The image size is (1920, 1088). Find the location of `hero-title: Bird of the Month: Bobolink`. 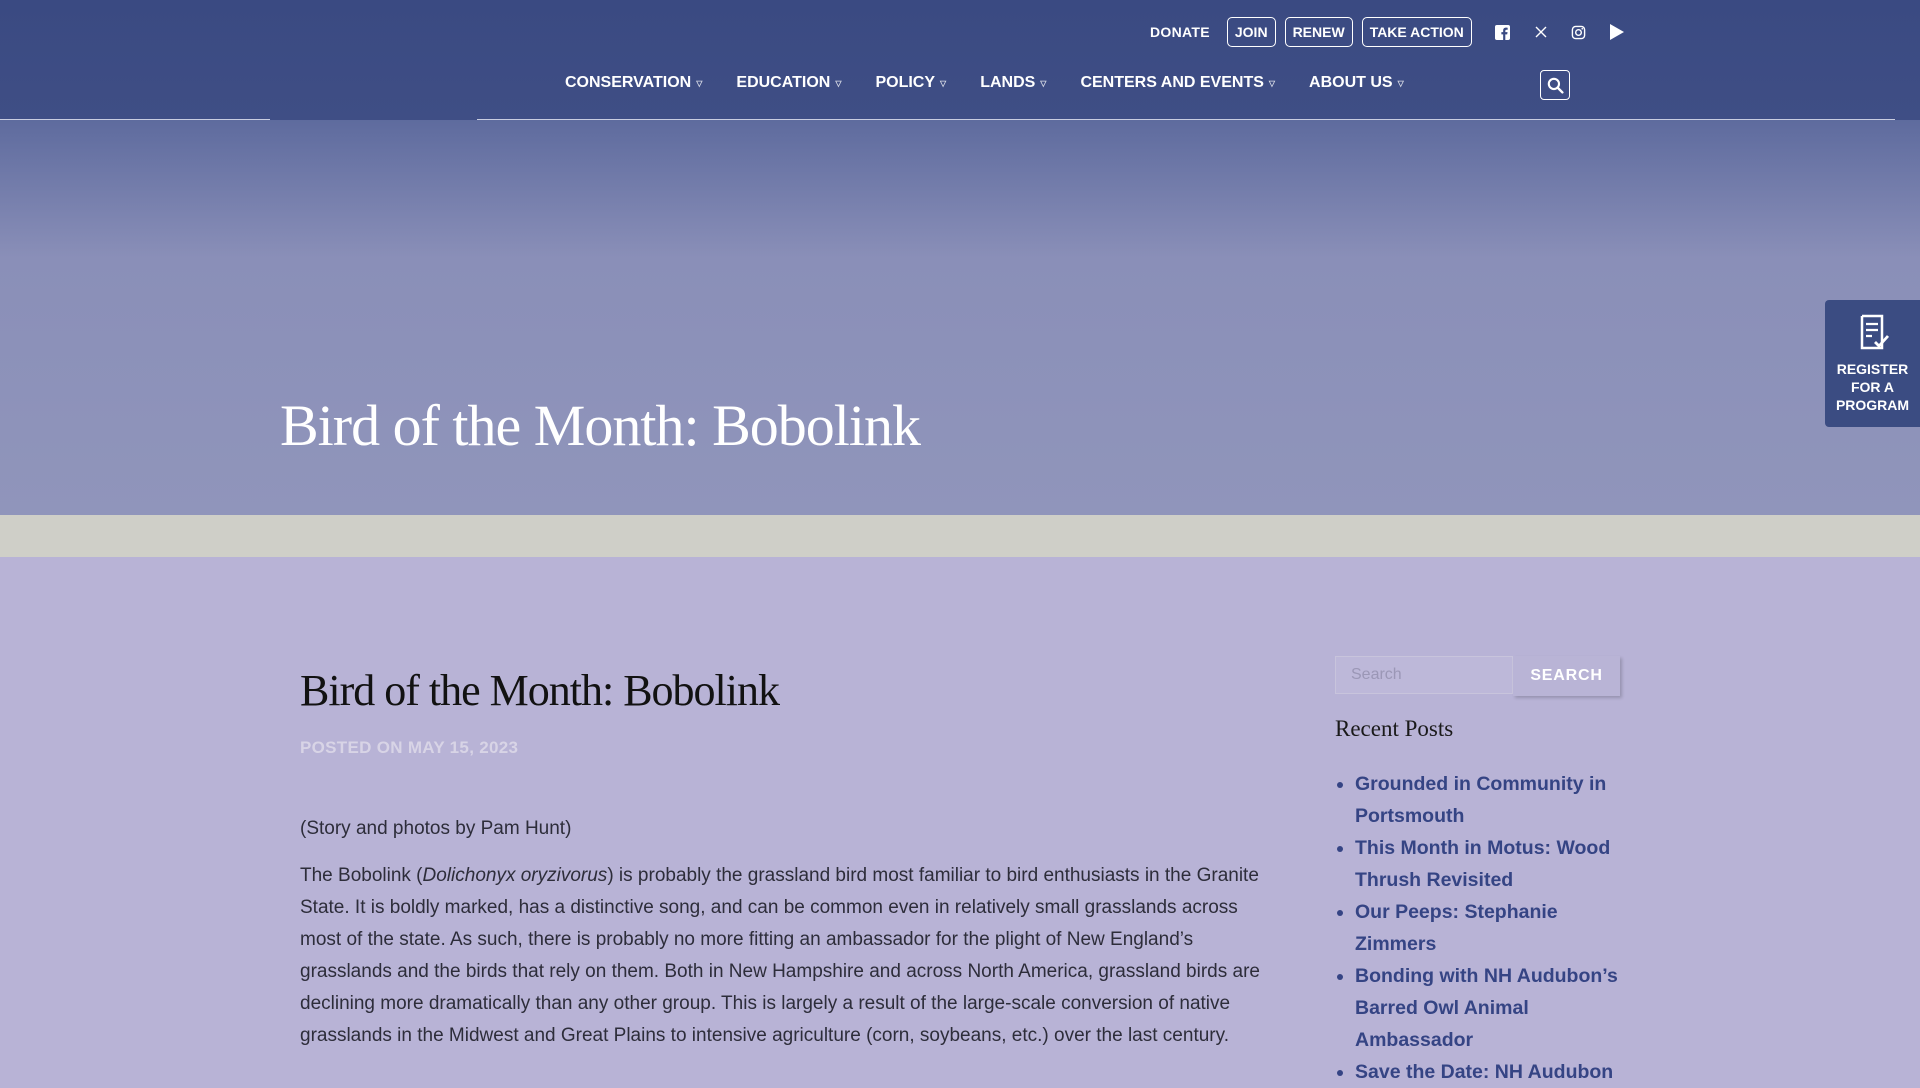

hero-title: Bird of the Month: Bobolink is located at coordinates (600, 425).